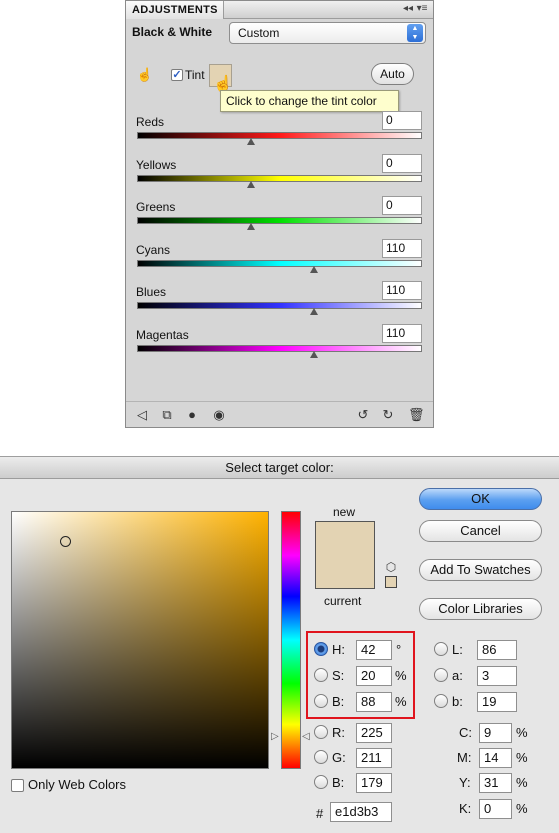 Image resolution: width=559 pixels, height=833 pixels. What do you see at coordinates (156, 164) in the screenshot?
I see `yellows-label: Yellows` at bounding box center [156, 164].